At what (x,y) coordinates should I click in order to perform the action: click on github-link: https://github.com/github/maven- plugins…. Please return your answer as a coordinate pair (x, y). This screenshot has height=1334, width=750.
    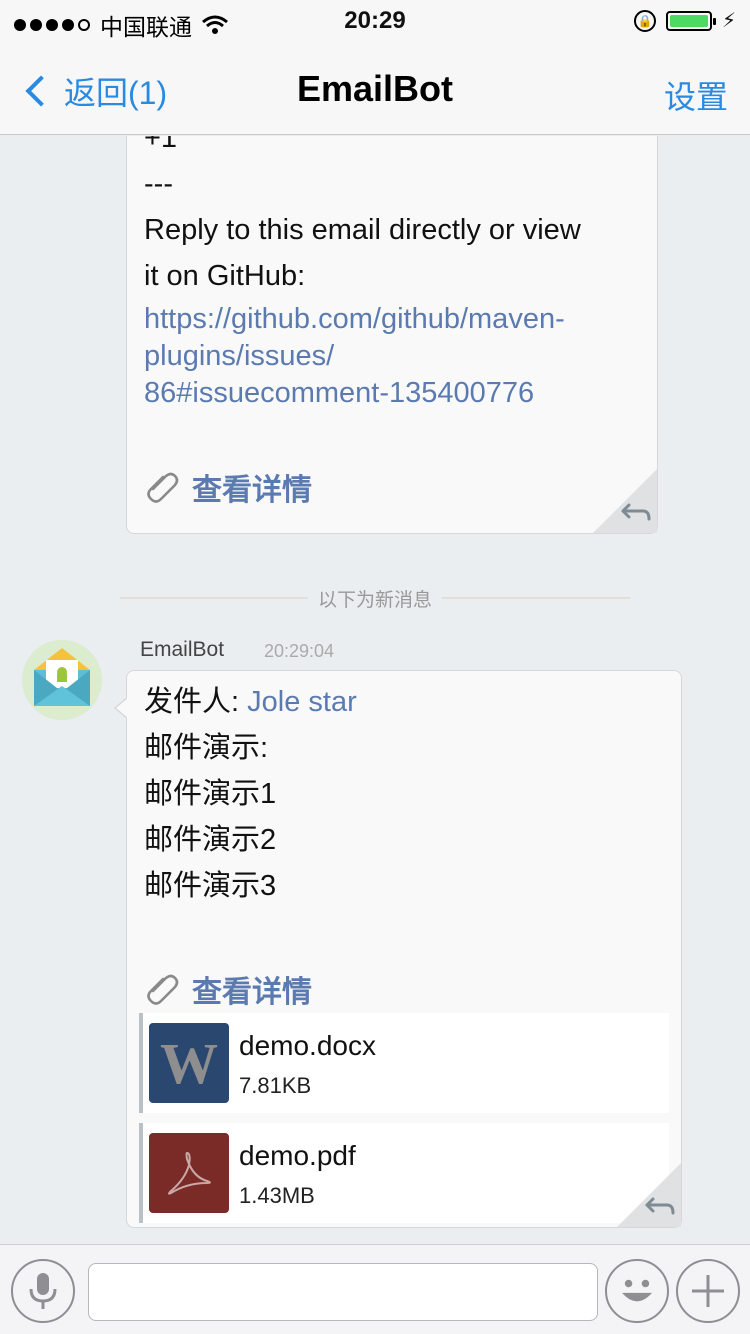
    Looking at the image, I should click on (394, 356).